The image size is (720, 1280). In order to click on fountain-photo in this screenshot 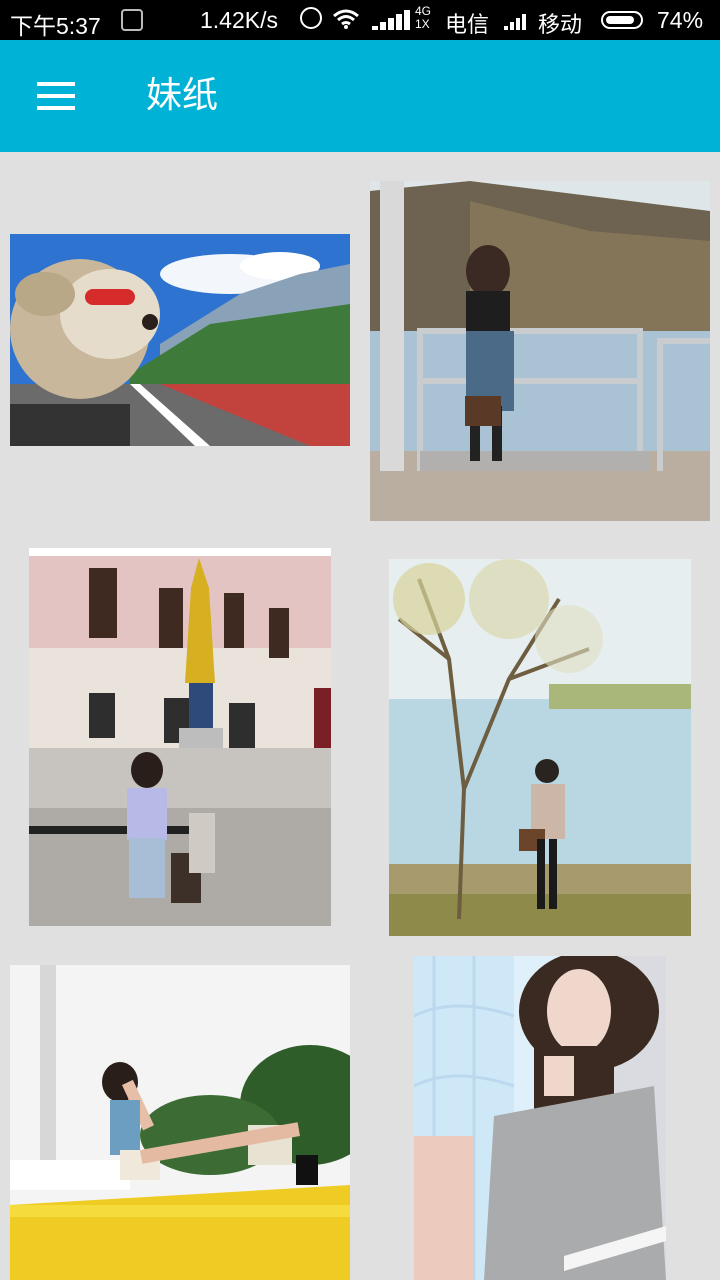, I will do `click(180, 737)`.